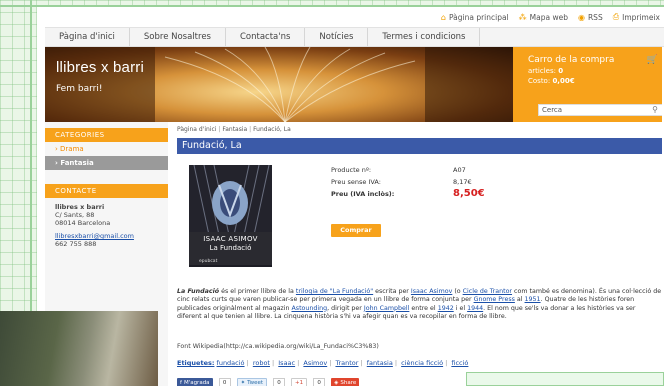 The height and width of the screenshot is (386, 664). What do you see at coordinates (196, 129) in the screenshot?
I see `breadcrumb-home: Pàgina d'inici` at bounding box center [196, 129].